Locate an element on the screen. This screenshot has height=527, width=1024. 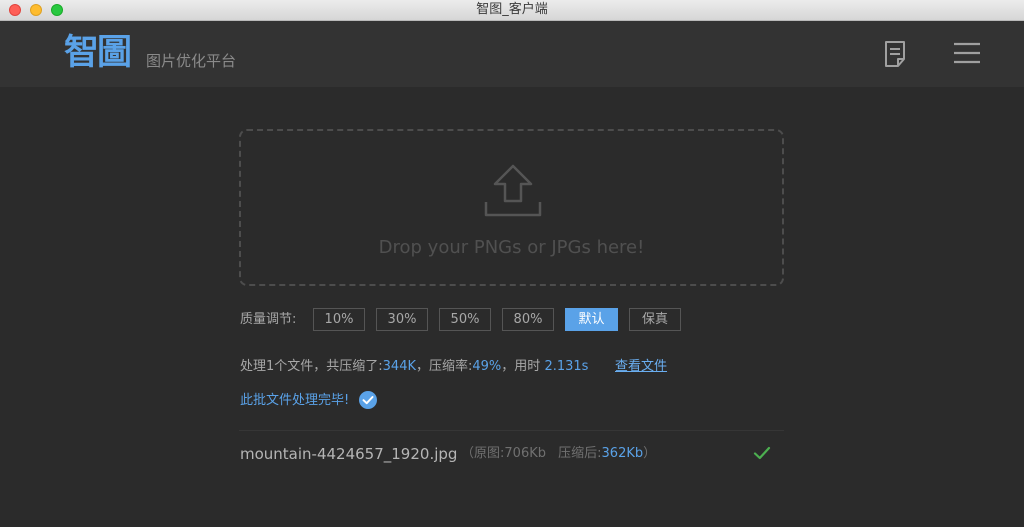
original-size: 706Kb is located at coordinates (525, 453).